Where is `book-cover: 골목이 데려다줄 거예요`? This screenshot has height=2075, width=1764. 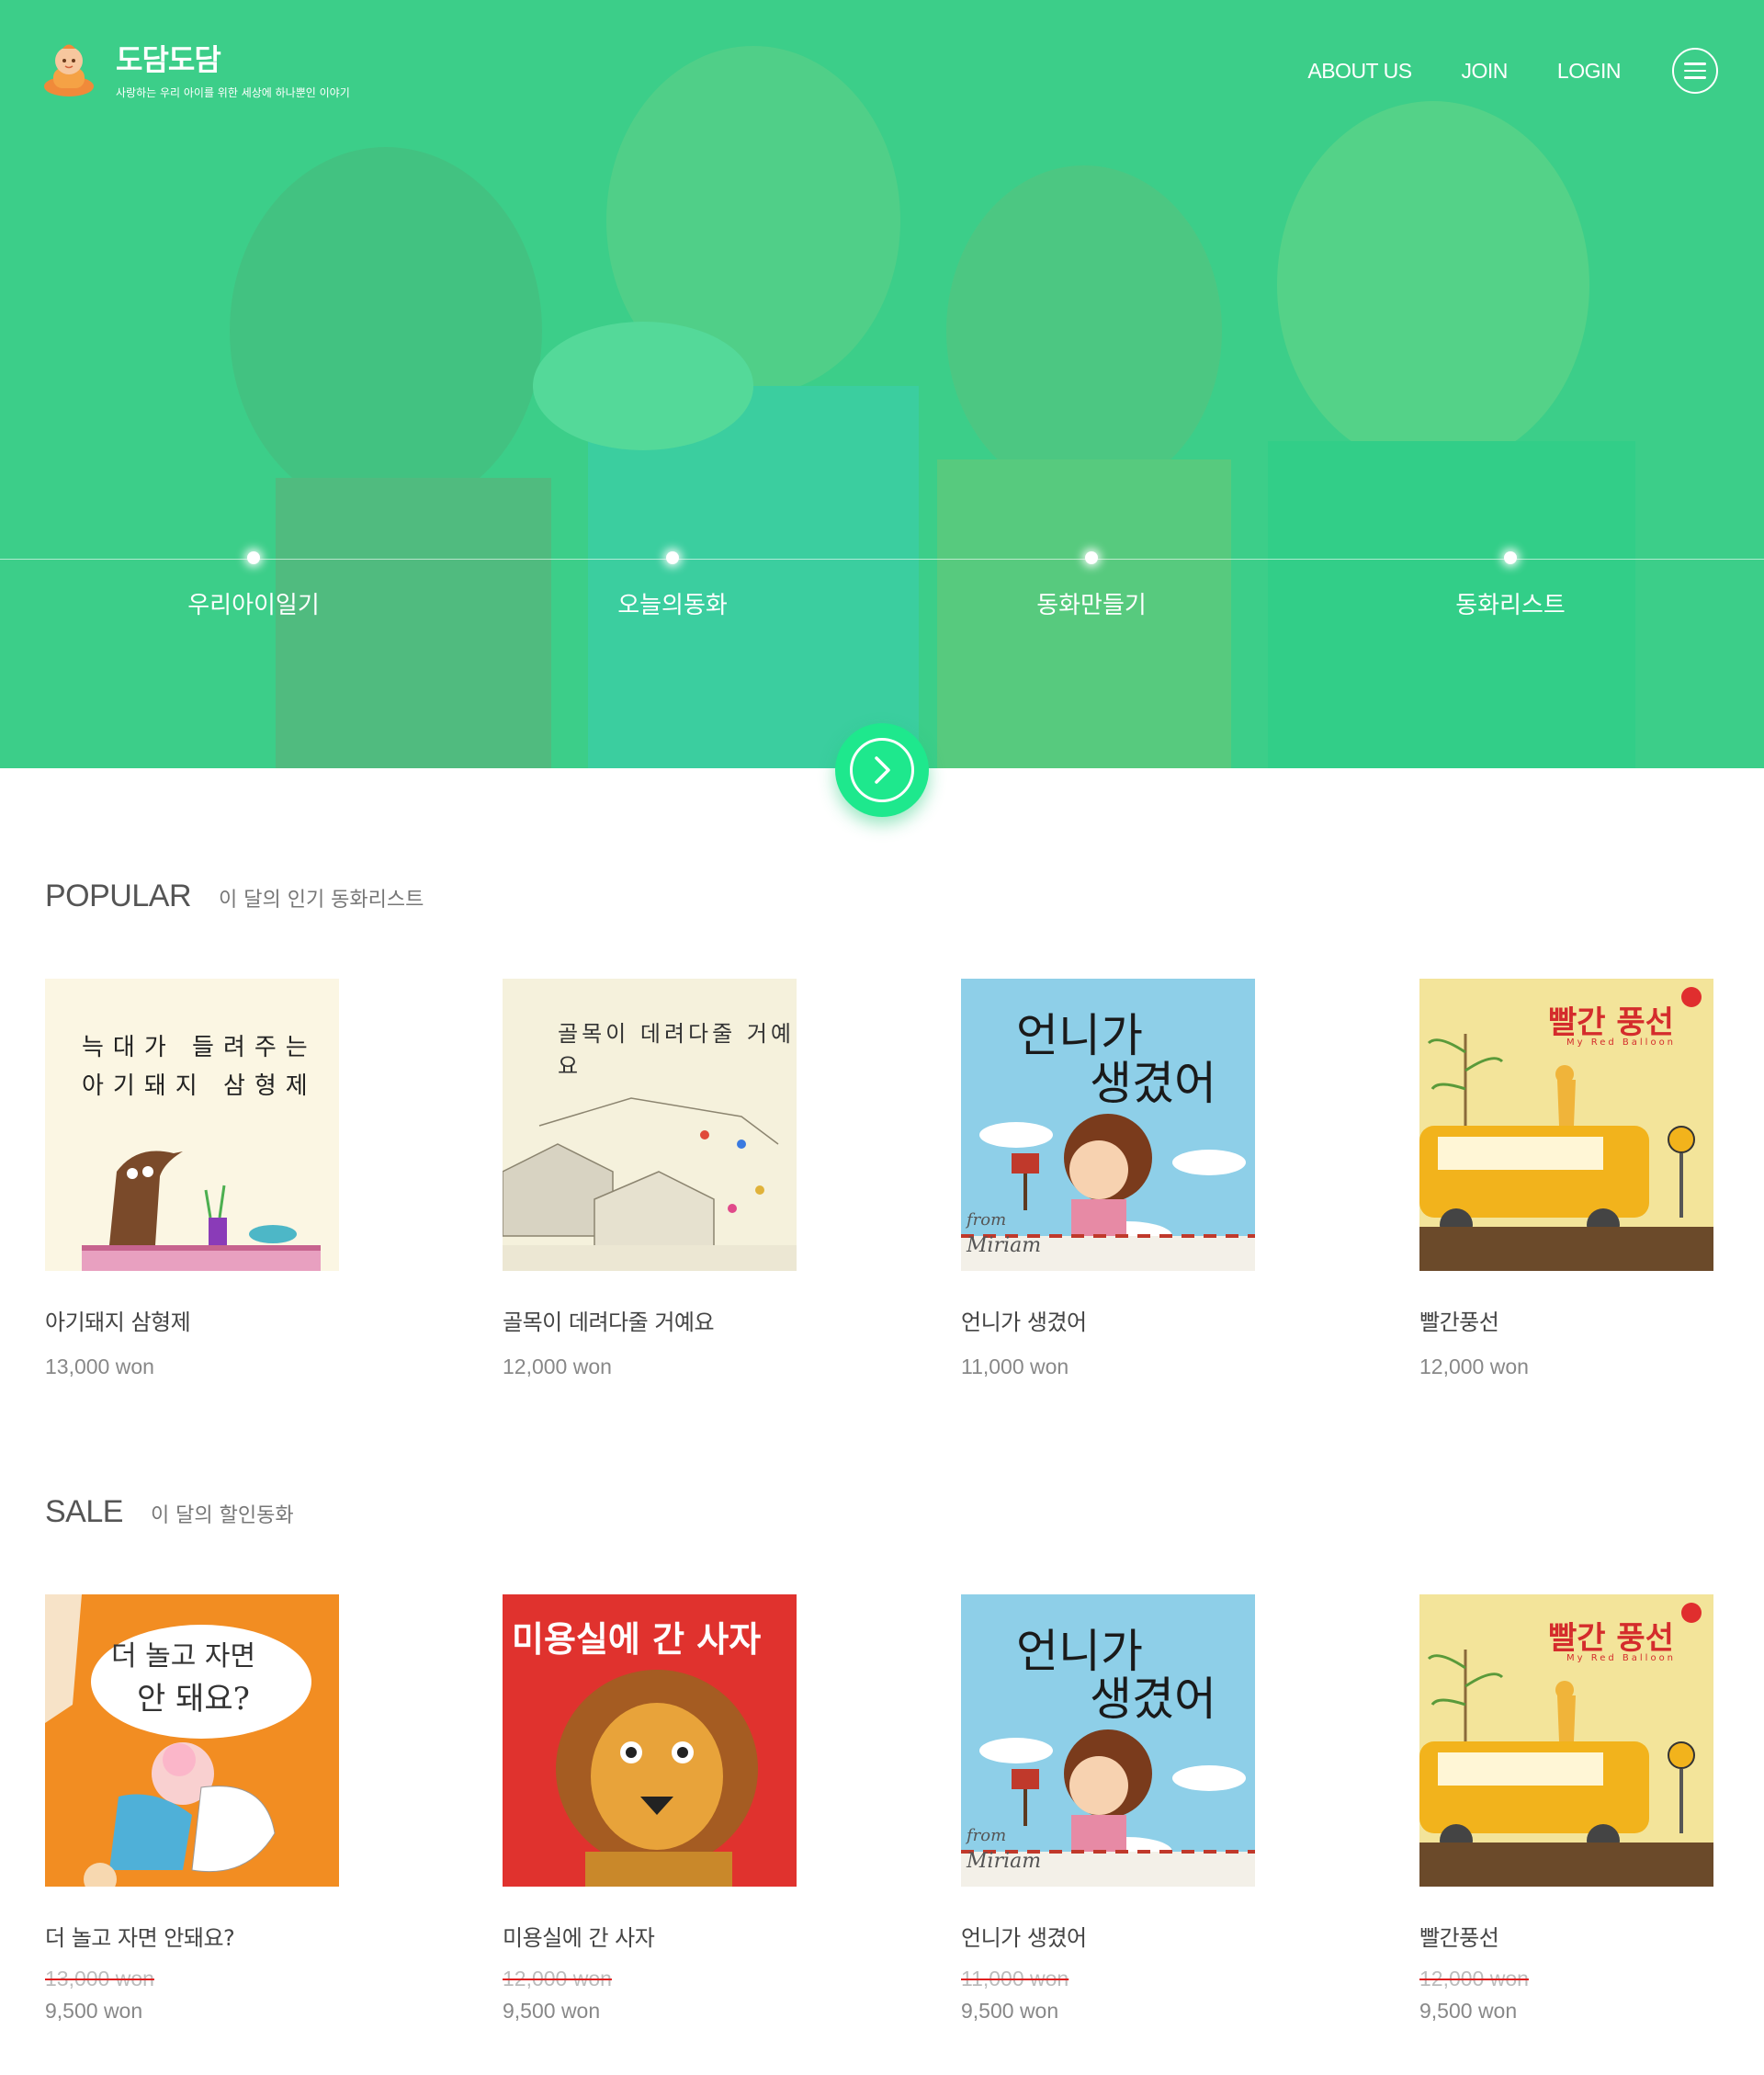 book-cover: 골목이 데려다줄 거예요 is located at coordinates (650, 1125).